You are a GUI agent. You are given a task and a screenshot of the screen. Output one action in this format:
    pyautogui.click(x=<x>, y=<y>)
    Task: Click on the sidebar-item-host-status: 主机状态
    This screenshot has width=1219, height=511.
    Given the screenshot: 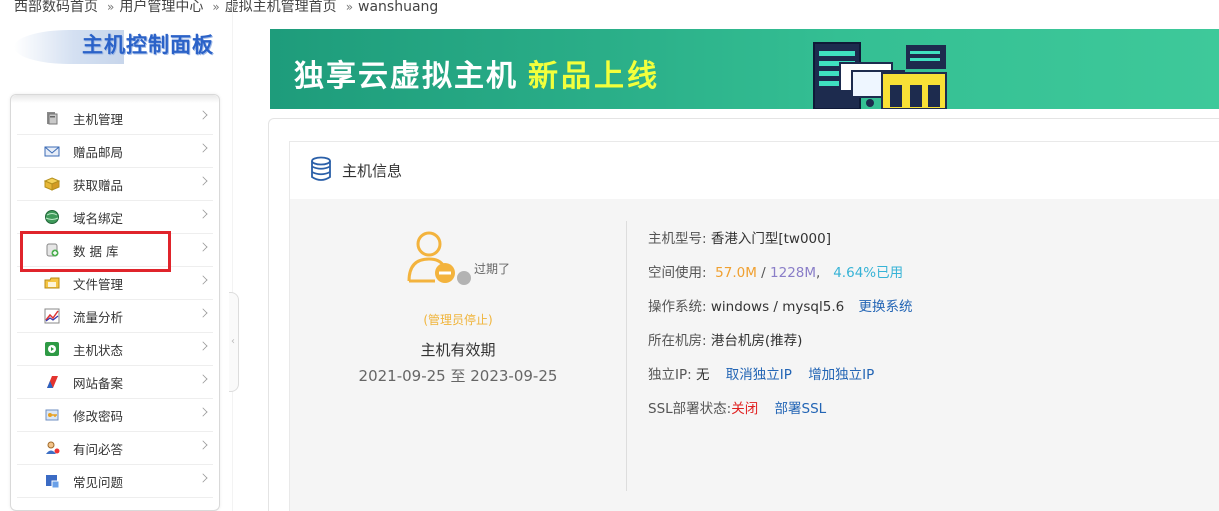 What is the action you would take?
    pyautogui.click(x=115, y=349)
    